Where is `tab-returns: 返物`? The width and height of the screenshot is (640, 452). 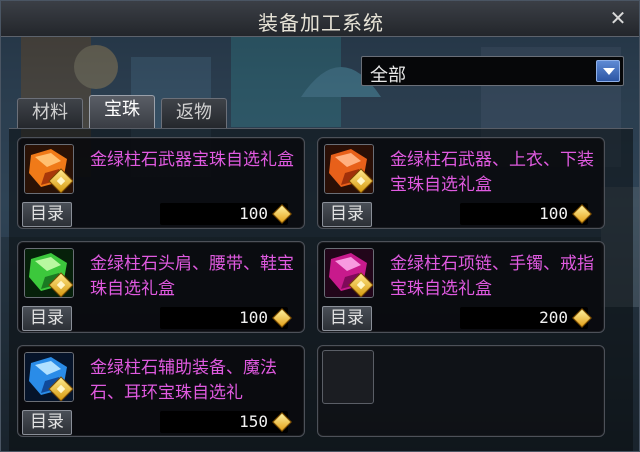
tab-returns: 返物 is located at coordinates (194, 113).